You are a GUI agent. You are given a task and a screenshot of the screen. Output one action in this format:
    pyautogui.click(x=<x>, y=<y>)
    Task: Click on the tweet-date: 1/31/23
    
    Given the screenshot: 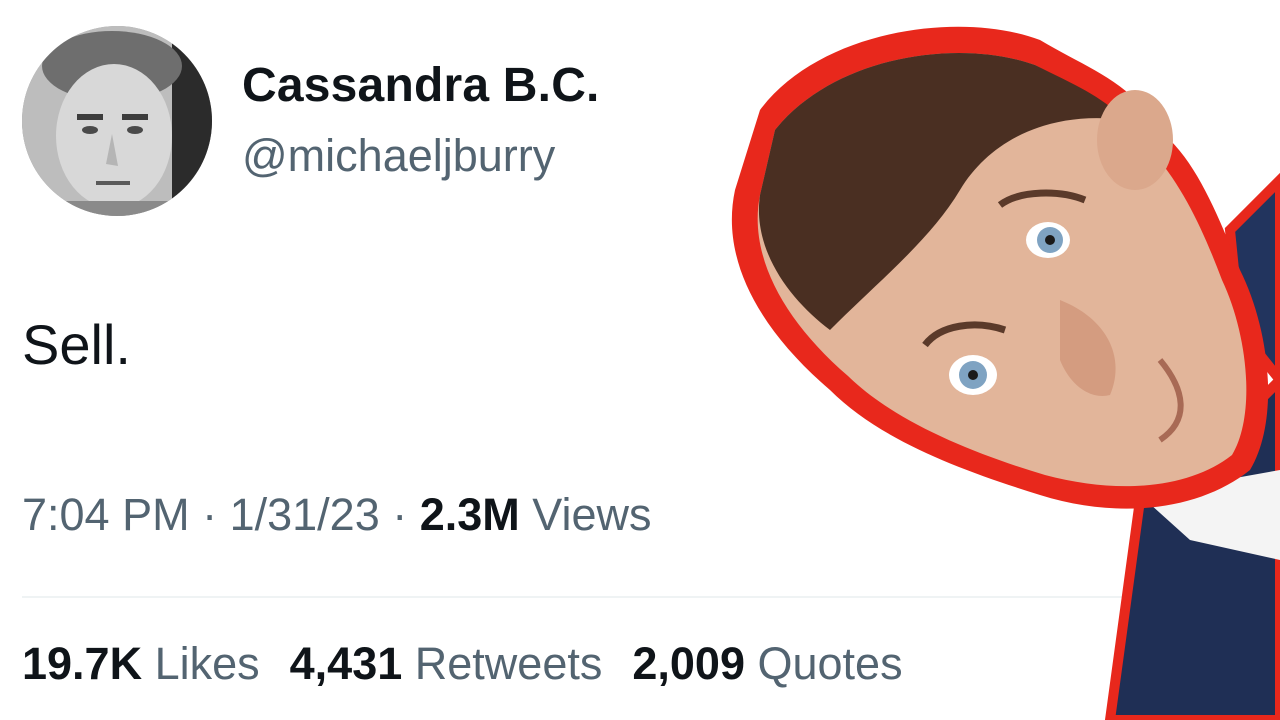 What is the action you would take?
    pyautogui.click(x=305, y=514)
    